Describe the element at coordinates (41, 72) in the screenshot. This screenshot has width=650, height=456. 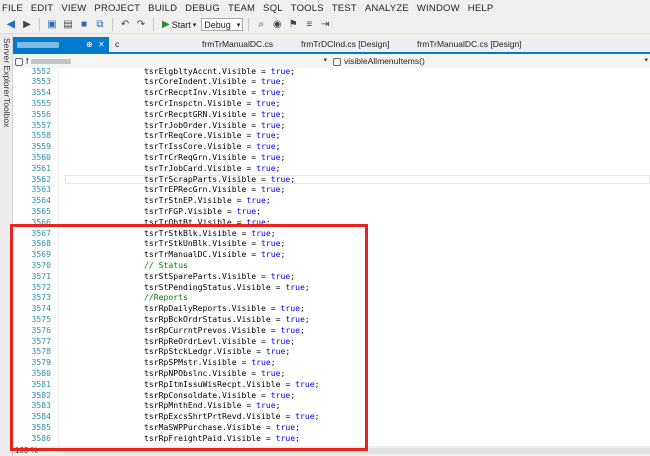
I see `line-number: 3552` at that location.